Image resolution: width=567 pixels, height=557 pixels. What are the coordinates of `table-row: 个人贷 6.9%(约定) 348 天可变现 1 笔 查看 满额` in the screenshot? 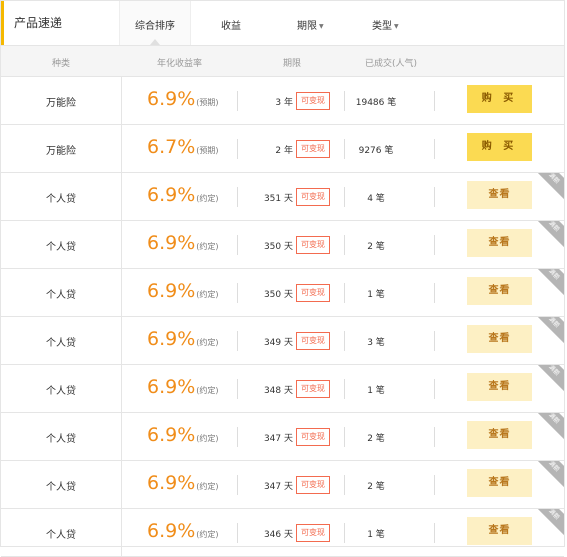 It's located at (282, 389).